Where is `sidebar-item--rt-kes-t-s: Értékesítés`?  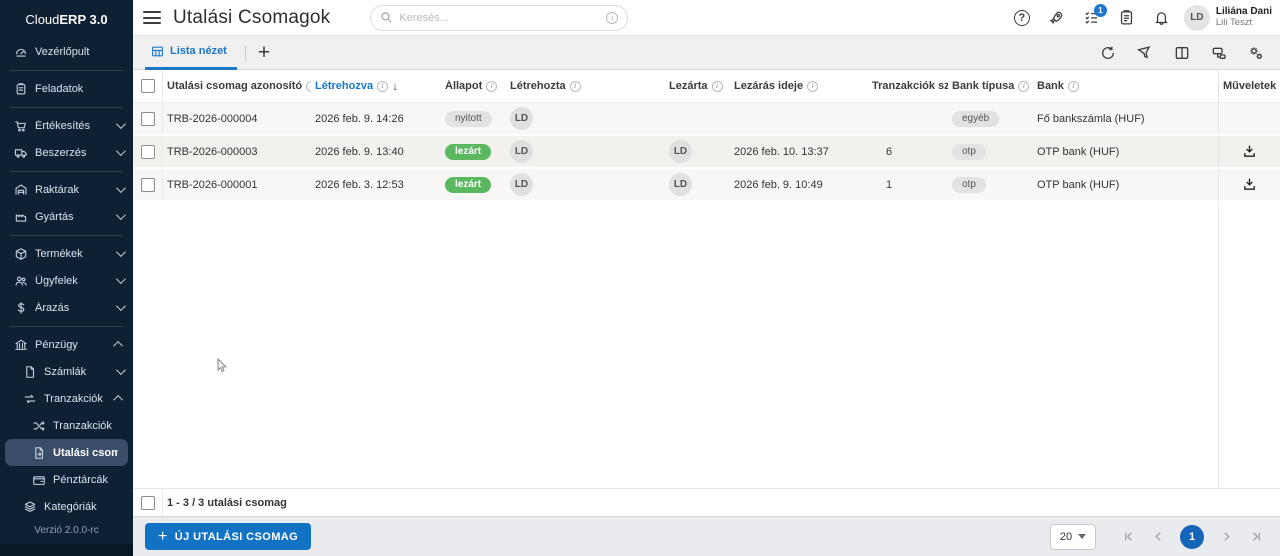
sidebar-item--rt-kes-t-s: Értékesítés is located at coordinates (66, 125).